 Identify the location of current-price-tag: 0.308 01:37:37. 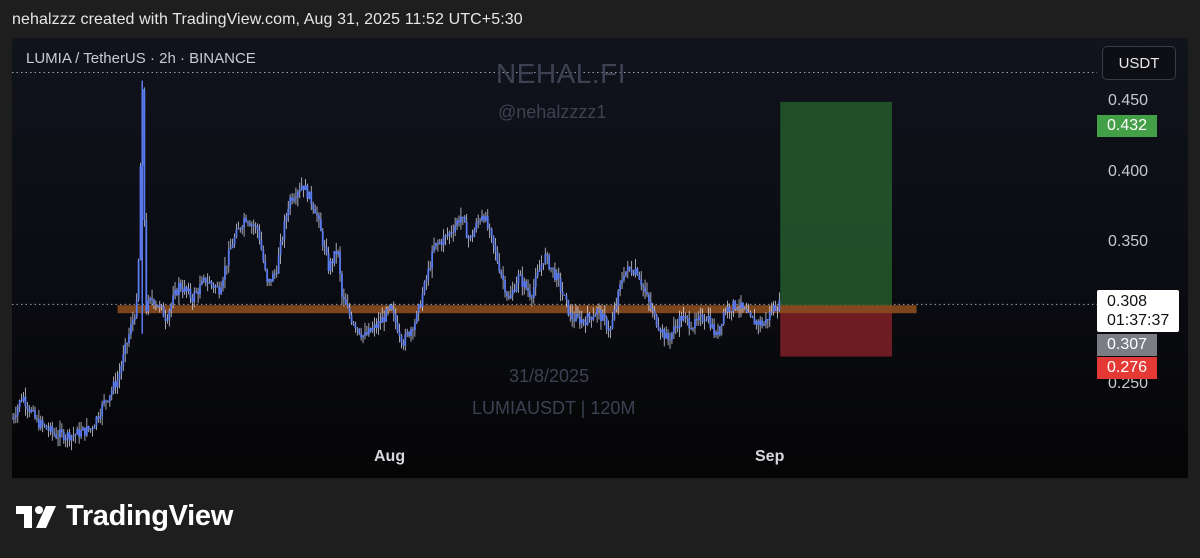
(1138, 311).